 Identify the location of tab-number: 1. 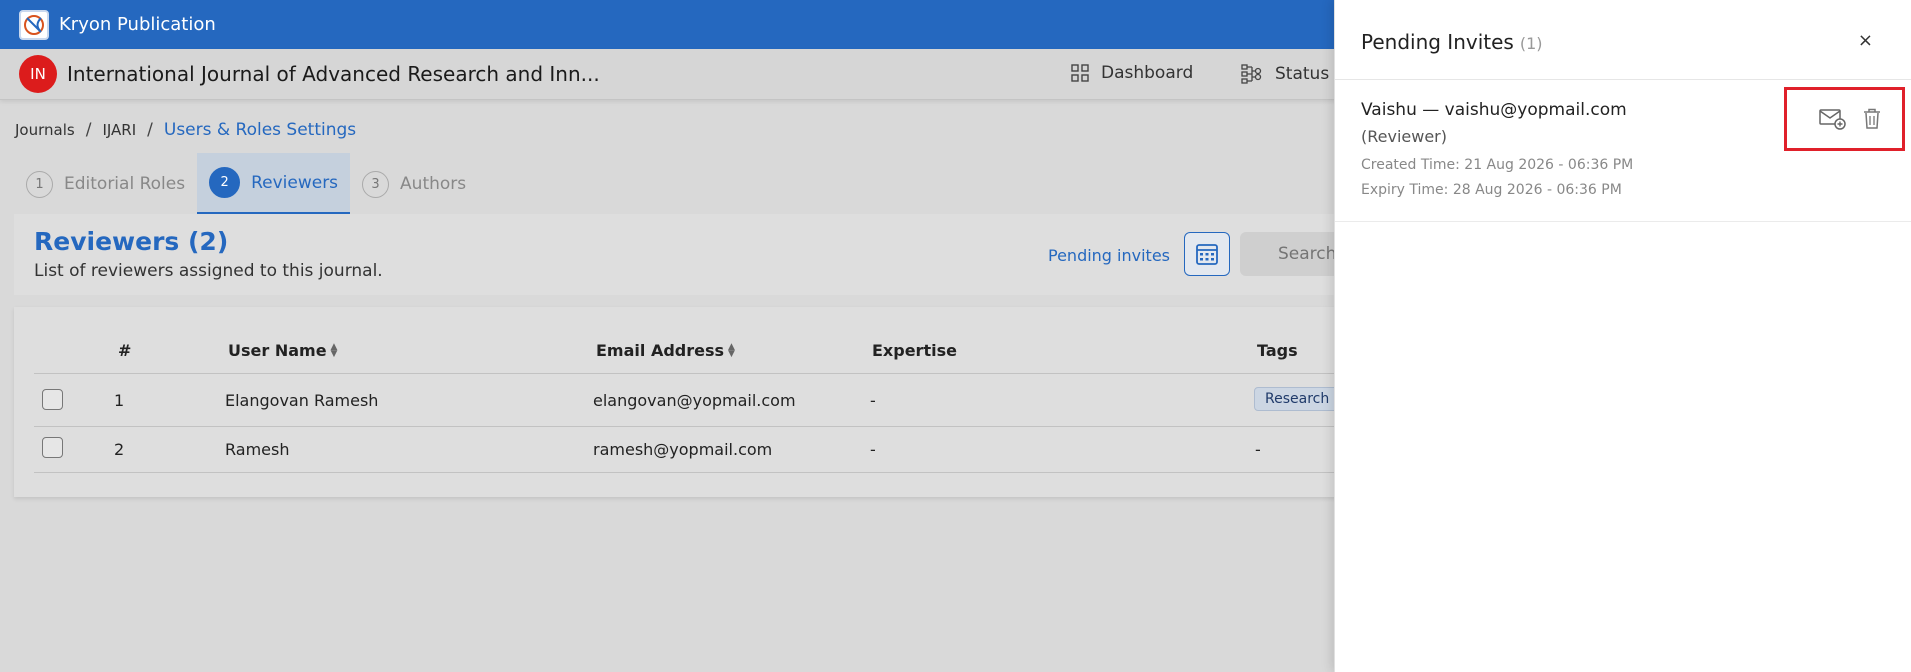
(39, 184).